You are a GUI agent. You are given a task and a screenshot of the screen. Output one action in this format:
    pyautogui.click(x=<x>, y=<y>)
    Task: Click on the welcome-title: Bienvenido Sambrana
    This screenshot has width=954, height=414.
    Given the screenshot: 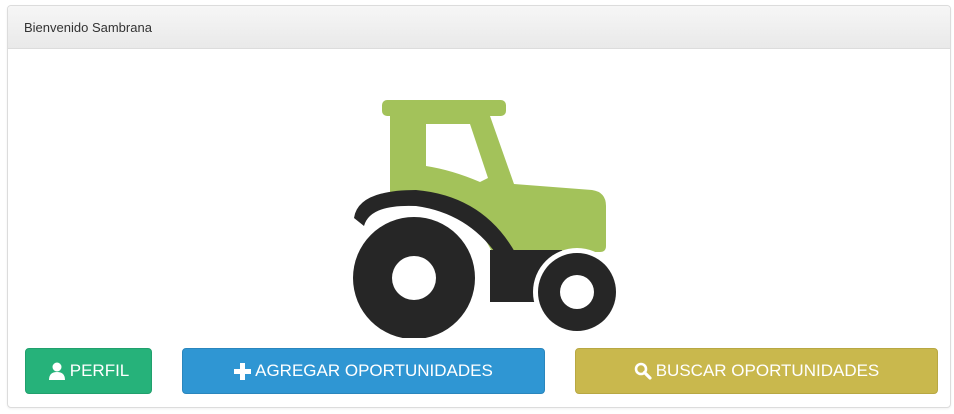 What is the action you would take?
    pyautogui.click(x=88, y=27)
    